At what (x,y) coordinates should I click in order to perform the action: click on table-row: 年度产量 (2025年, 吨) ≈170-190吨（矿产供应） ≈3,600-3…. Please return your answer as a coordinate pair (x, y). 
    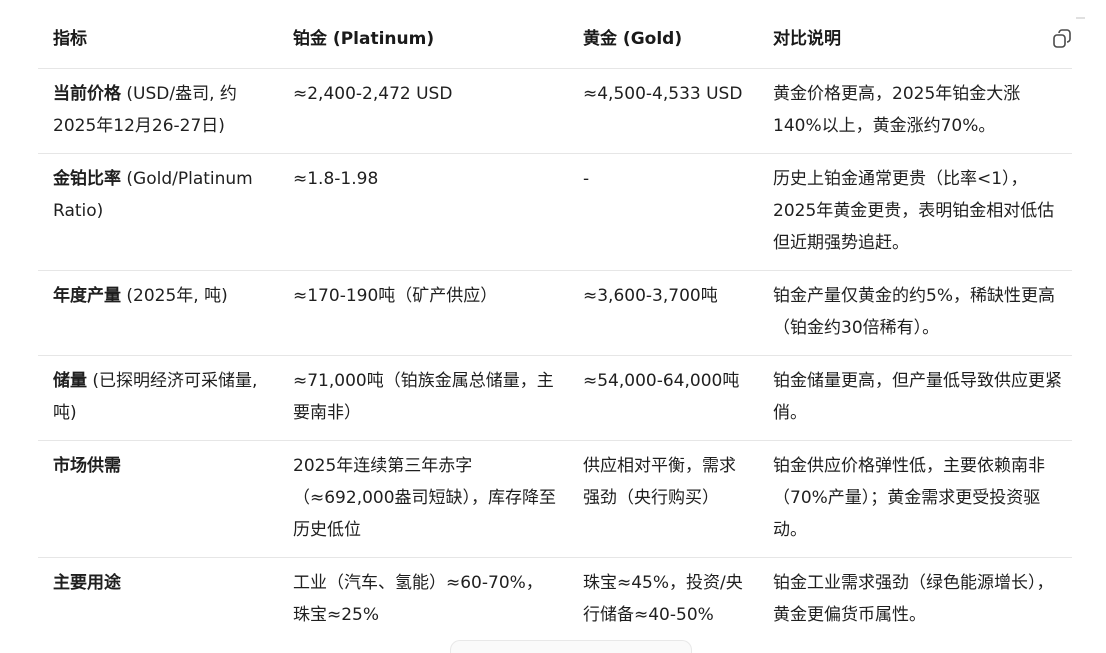
    Looking at the image, I should click on (555, 313).